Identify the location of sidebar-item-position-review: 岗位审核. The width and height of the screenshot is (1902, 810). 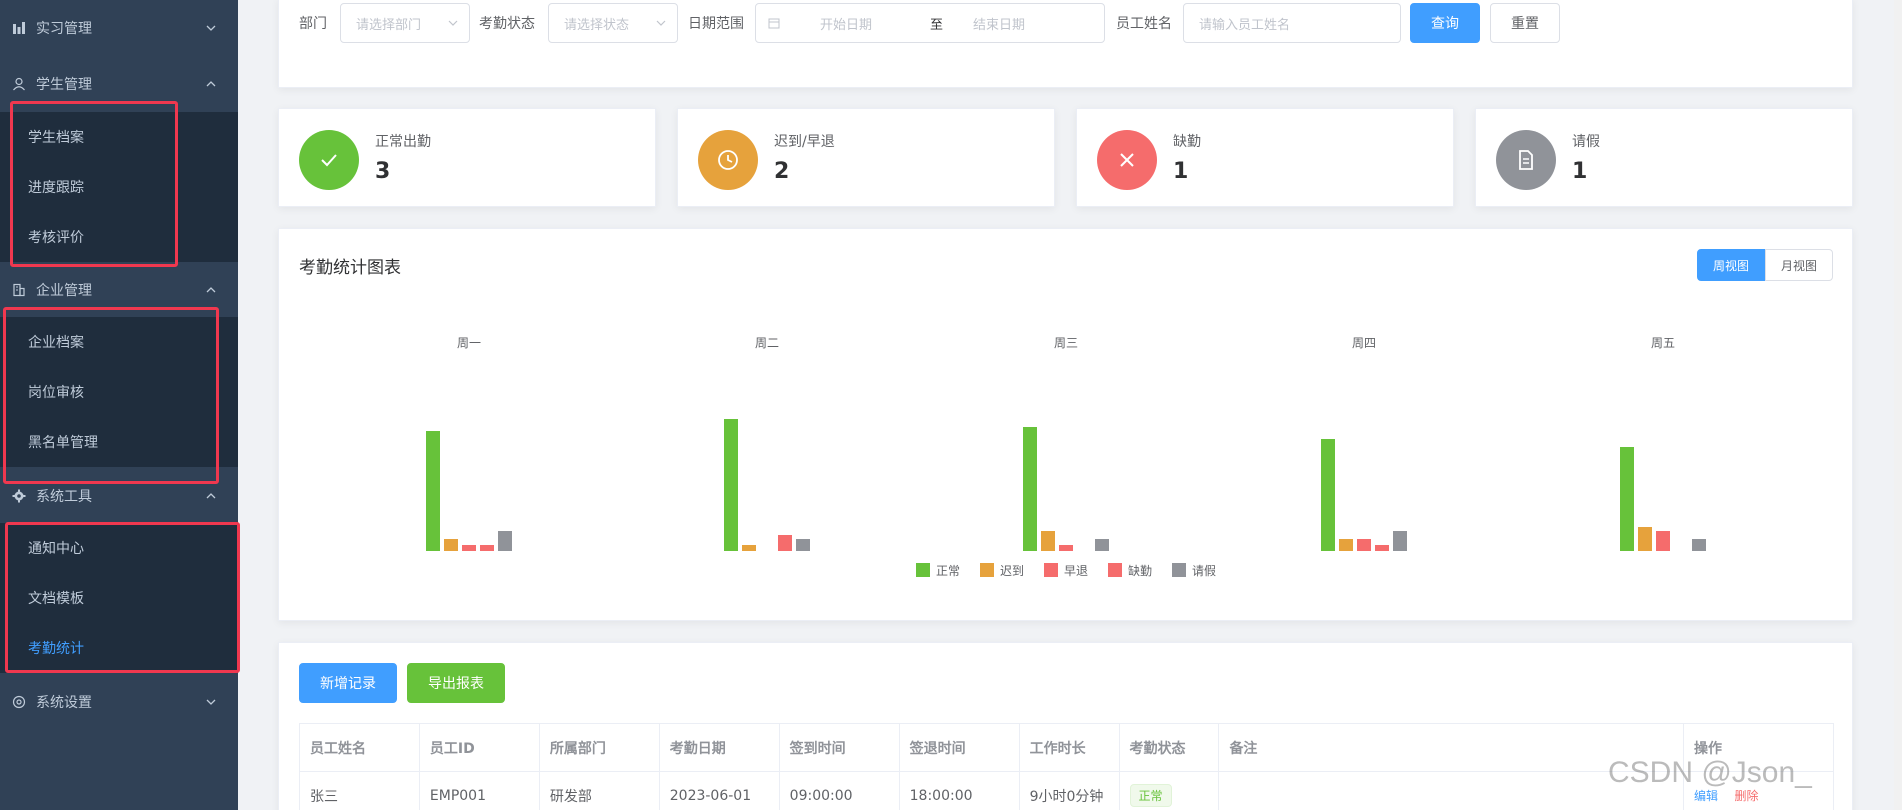
(119, 392).